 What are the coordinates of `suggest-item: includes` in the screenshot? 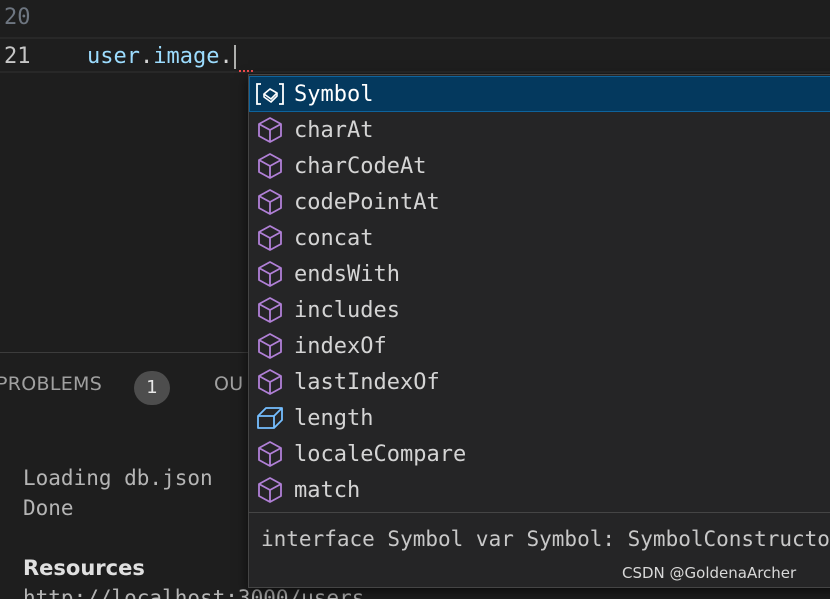 It's located at (539, 310).